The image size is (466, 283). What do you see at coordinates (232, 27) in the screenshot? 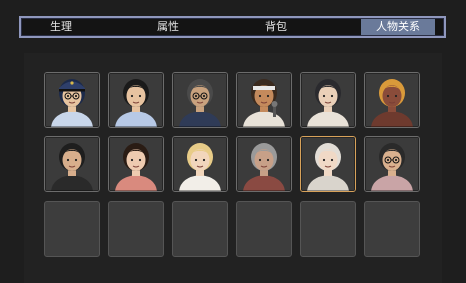
I see `tab-bar: 生理 属性 背包 人物关系` at bounding box center [232, 27].